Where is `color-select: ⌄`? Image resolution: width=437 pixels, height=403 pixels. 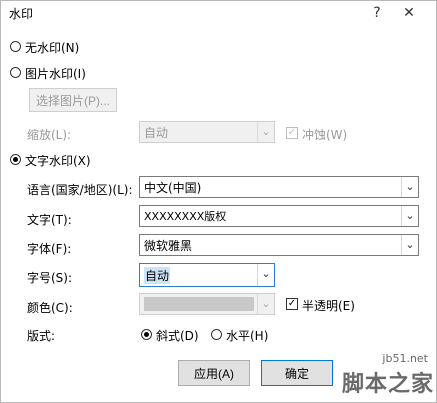
color-select: ⌄ is located at coordinates (207, 304).